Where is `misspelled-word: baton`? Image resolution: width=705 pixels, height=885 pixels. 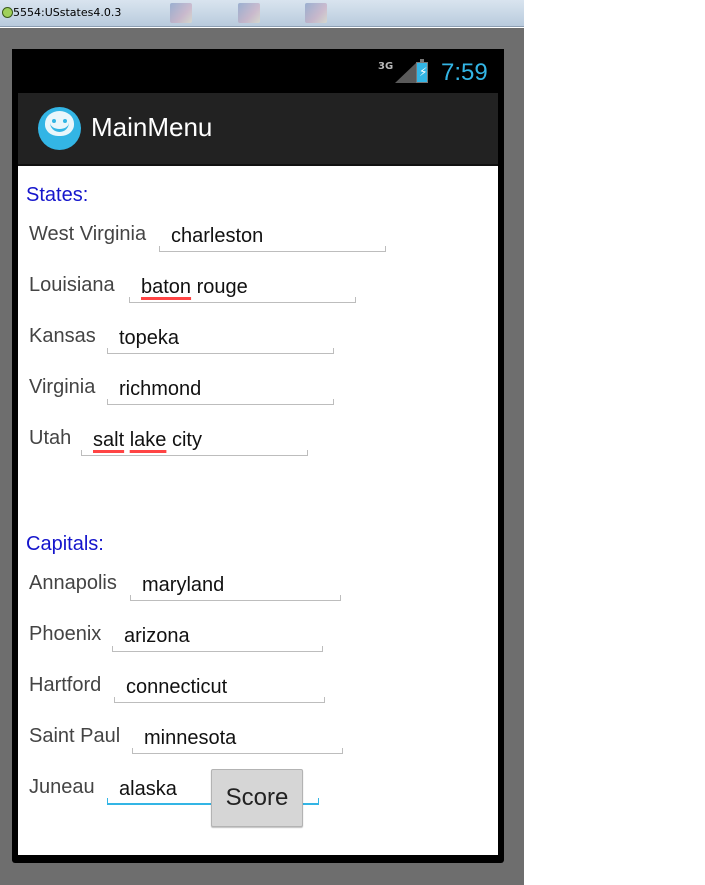 misspelled-word: baton is located at coordinates (166, 287).